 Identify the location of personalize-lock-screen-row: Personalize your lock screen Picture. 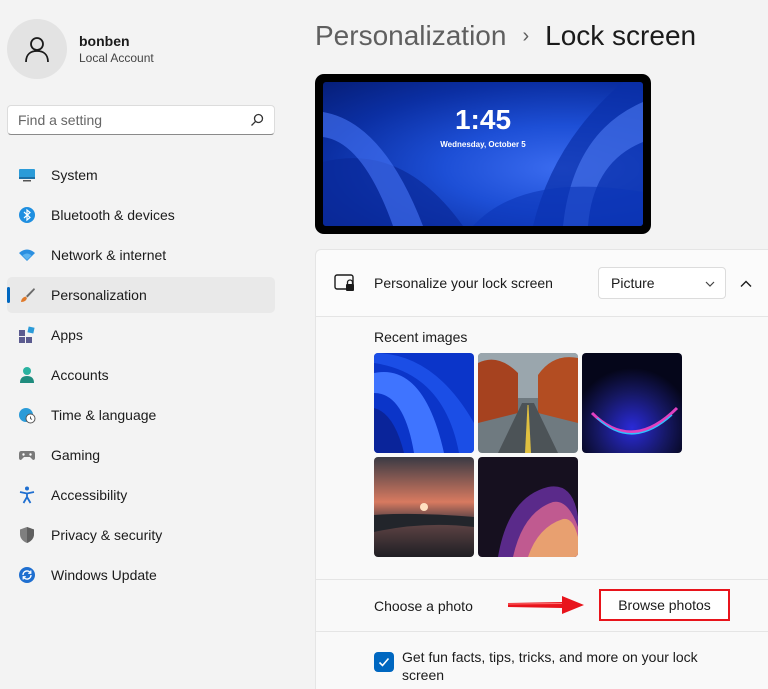
(541, 283).